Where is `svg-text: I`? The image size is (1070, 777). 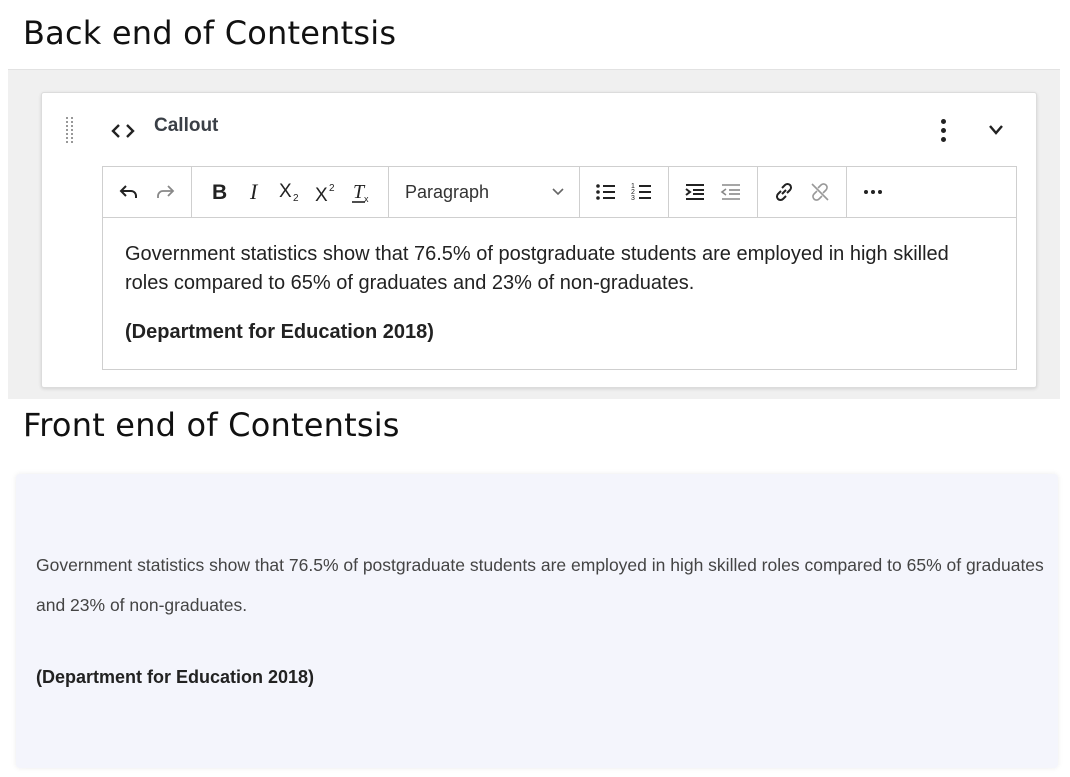
svg-text: I is located at coordinates (254, 192).